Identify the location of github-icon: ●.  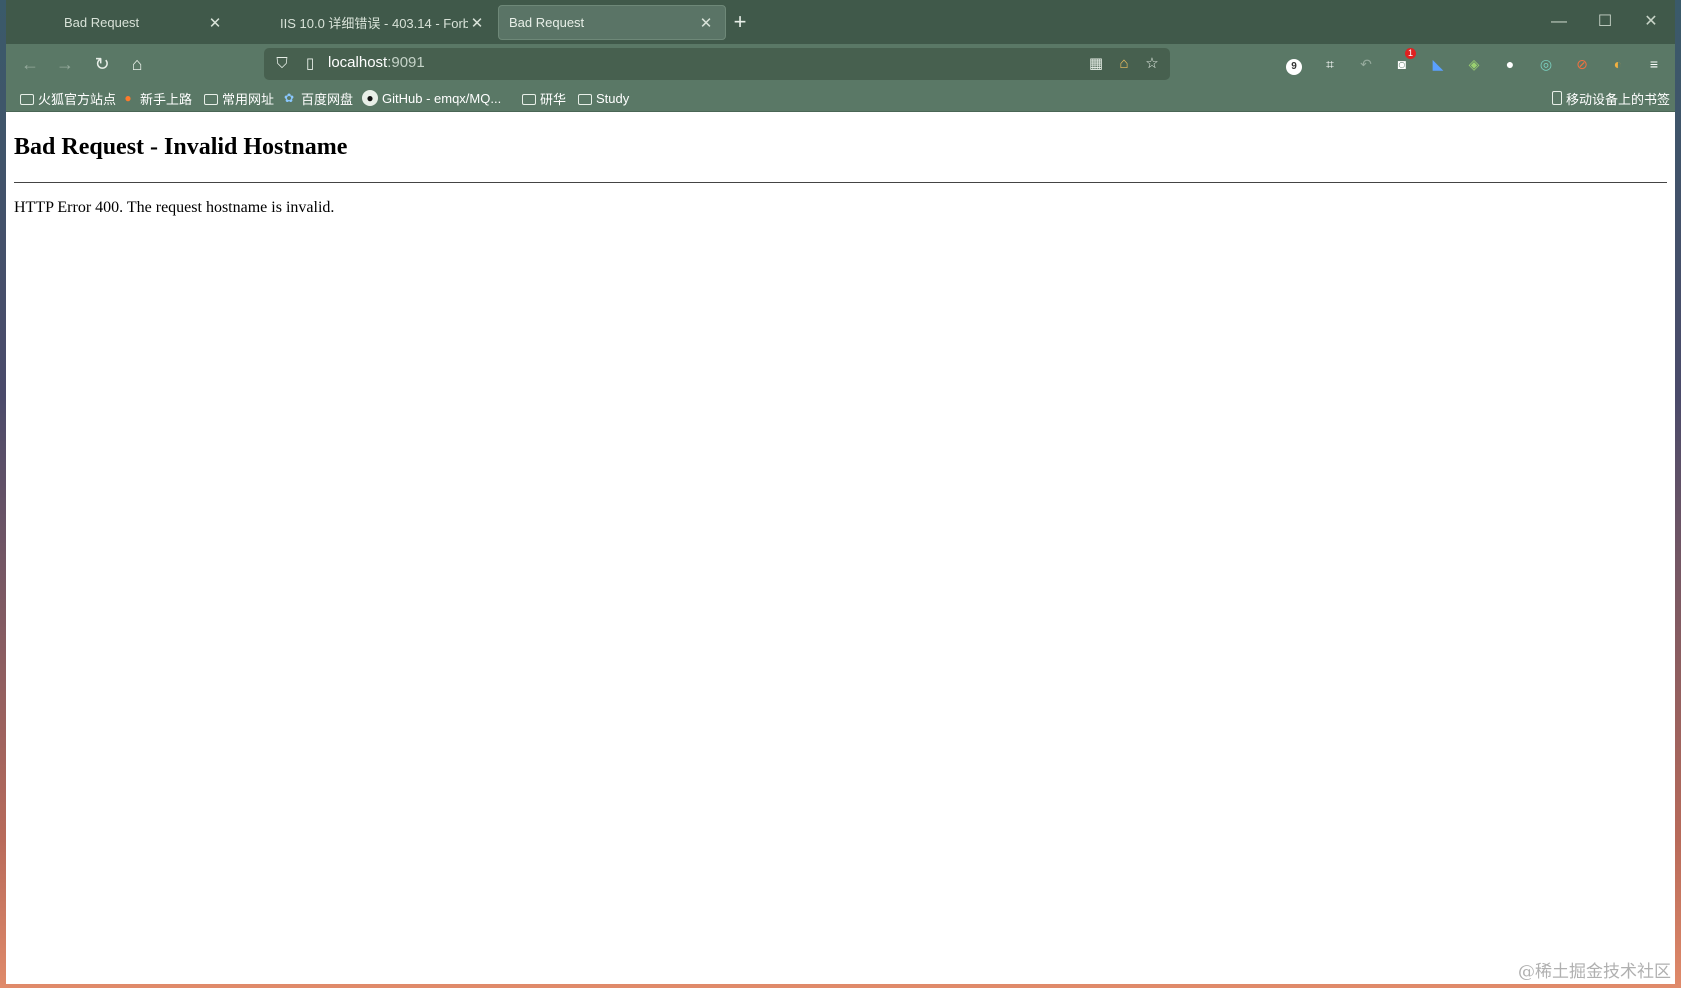
(370, 98).